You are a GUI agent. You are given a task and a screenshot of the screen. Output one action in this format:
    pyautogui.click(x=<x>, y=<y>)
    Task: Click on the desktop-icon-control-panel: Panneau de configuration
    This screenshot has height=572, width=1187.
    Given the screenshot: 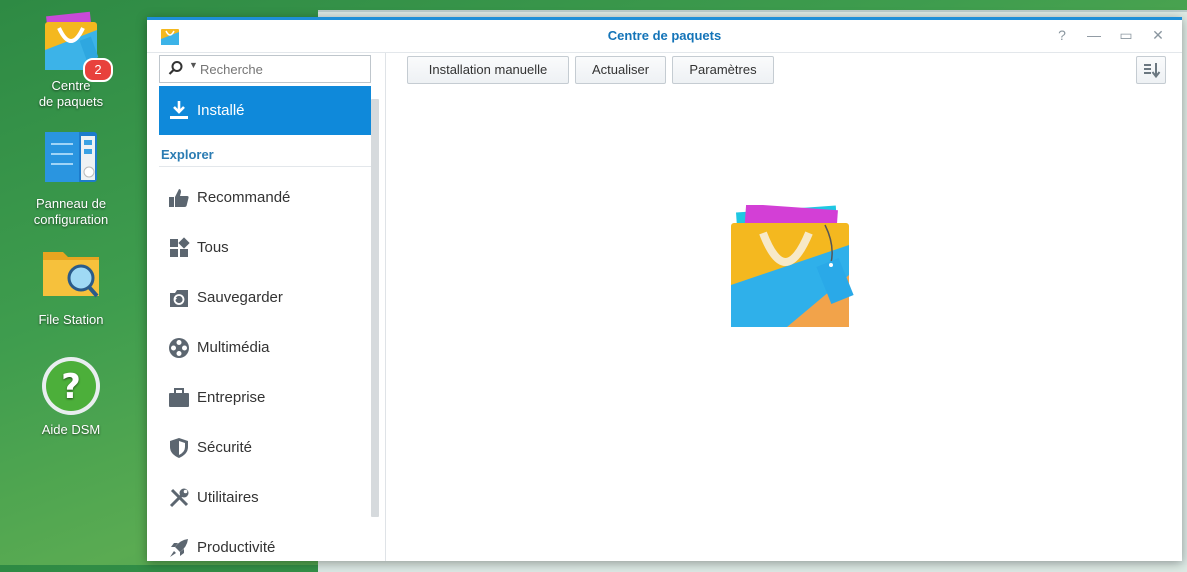 What is the action you would take?
    pyautogui.click(x=71, y=178)
    